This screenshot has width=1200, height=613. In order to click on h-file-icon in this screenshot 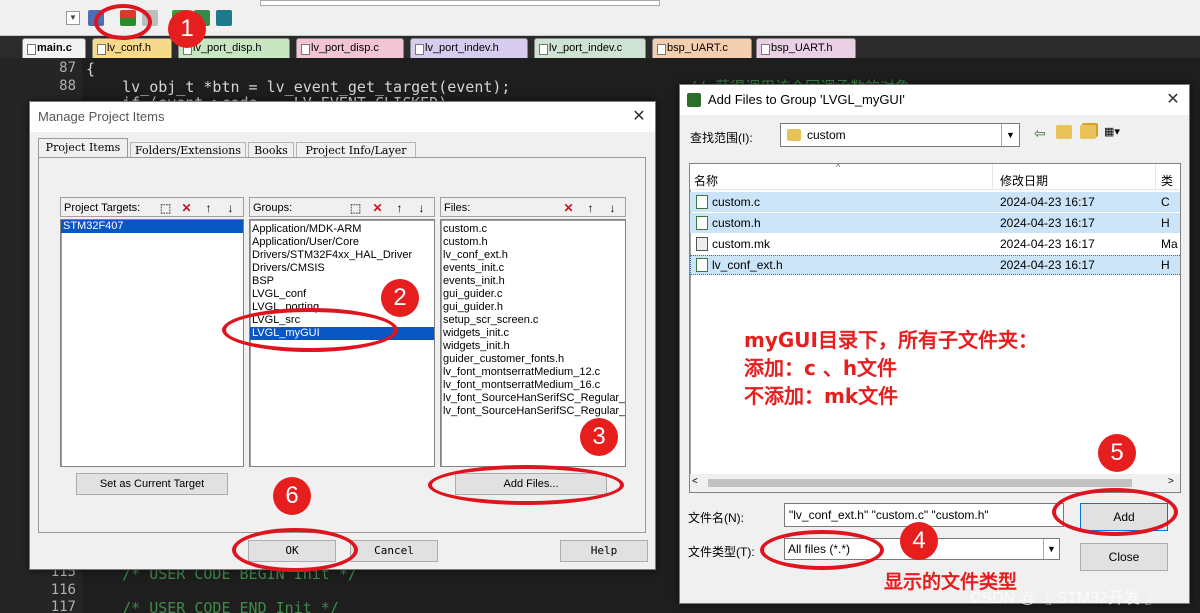, I will do `click(702, 223)`.